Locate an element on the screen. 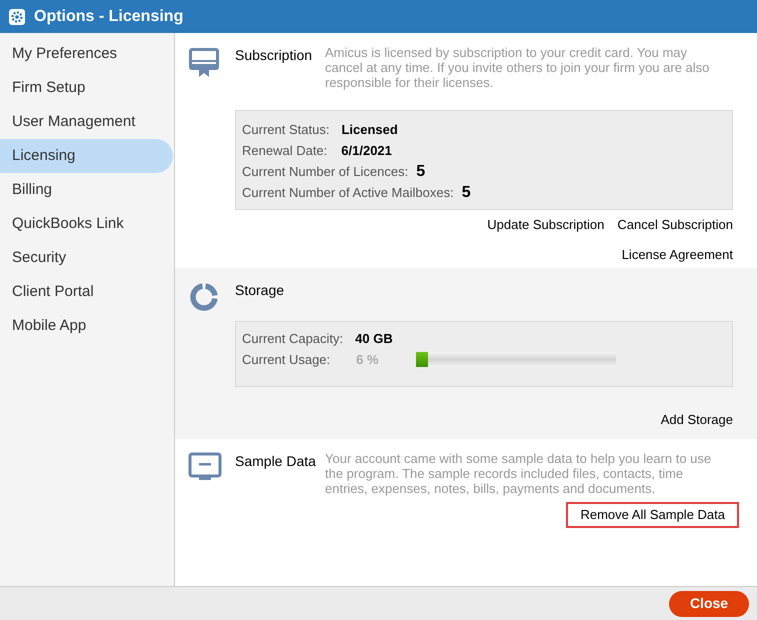 The width and height of the screenshot is (757, 620). close-button: Close is located at coordinates (709, 603).